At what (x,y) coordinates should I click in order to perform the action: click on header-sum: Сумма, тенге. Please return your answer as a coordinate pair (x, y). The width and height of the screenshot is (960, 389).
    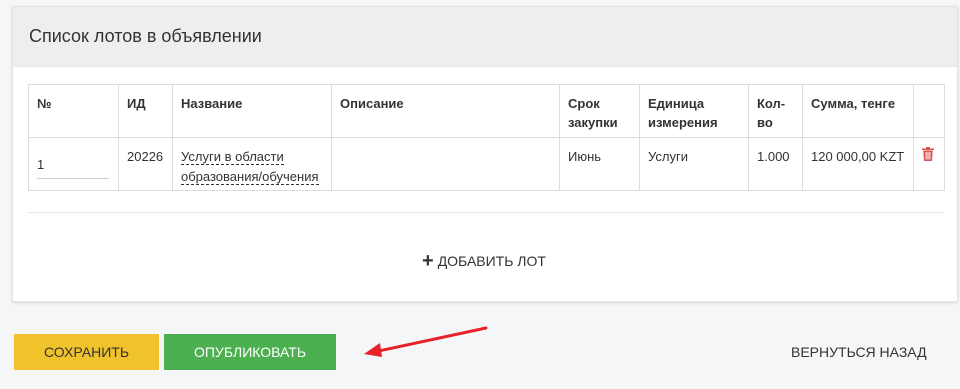
    Looking at the image, I should click on (858, 111).